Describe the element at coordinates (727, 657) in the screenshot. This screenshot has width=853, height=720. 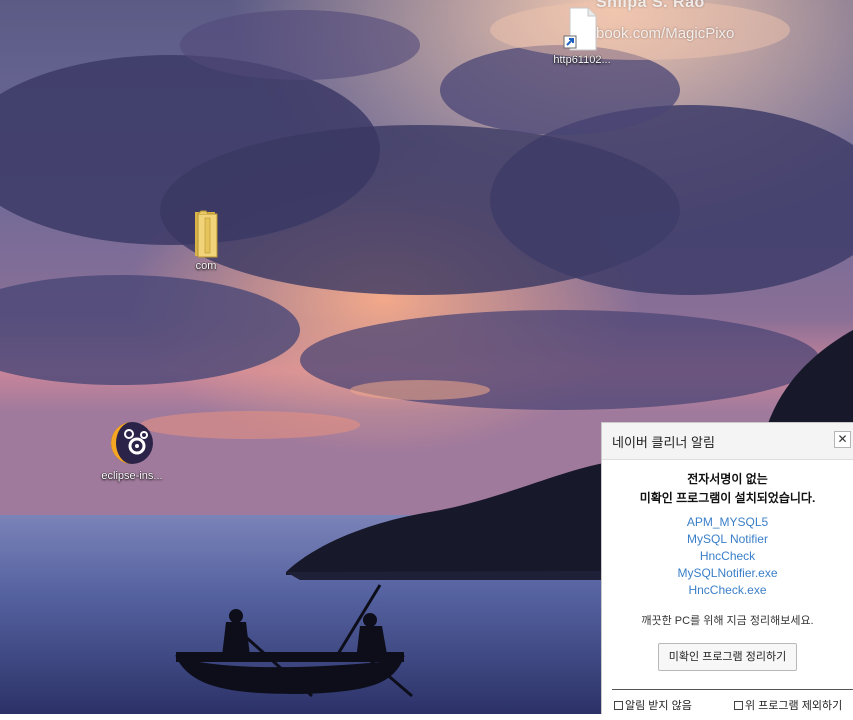
I see `cleanup-programs-button: 미확인 프로그램 정리하기` at that location.